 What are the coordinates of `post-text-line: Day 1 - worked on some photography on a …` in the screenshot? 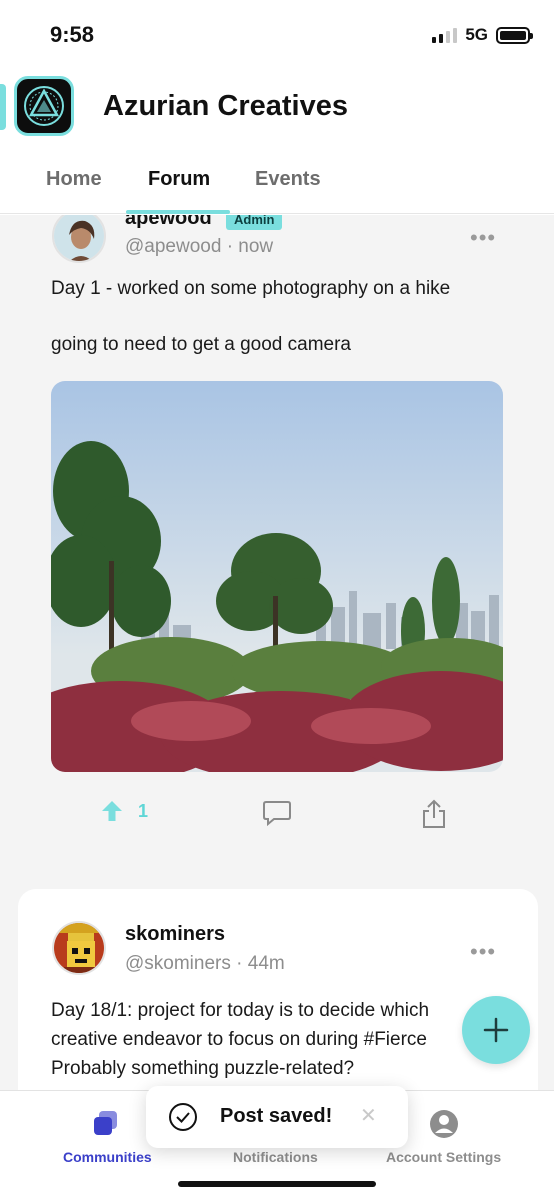 It's located at (251, 288).